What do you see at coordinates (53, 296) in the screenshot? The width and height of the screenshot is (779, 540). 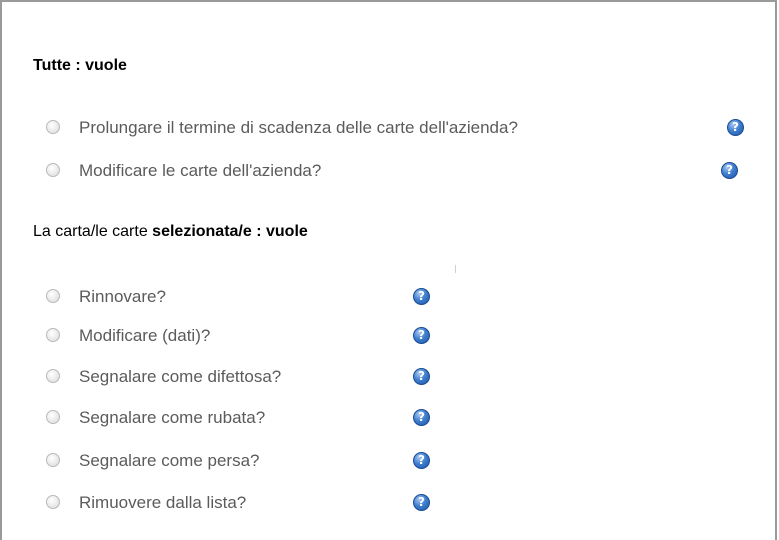 I see `renew-radio` at bounding box center [53, 296].